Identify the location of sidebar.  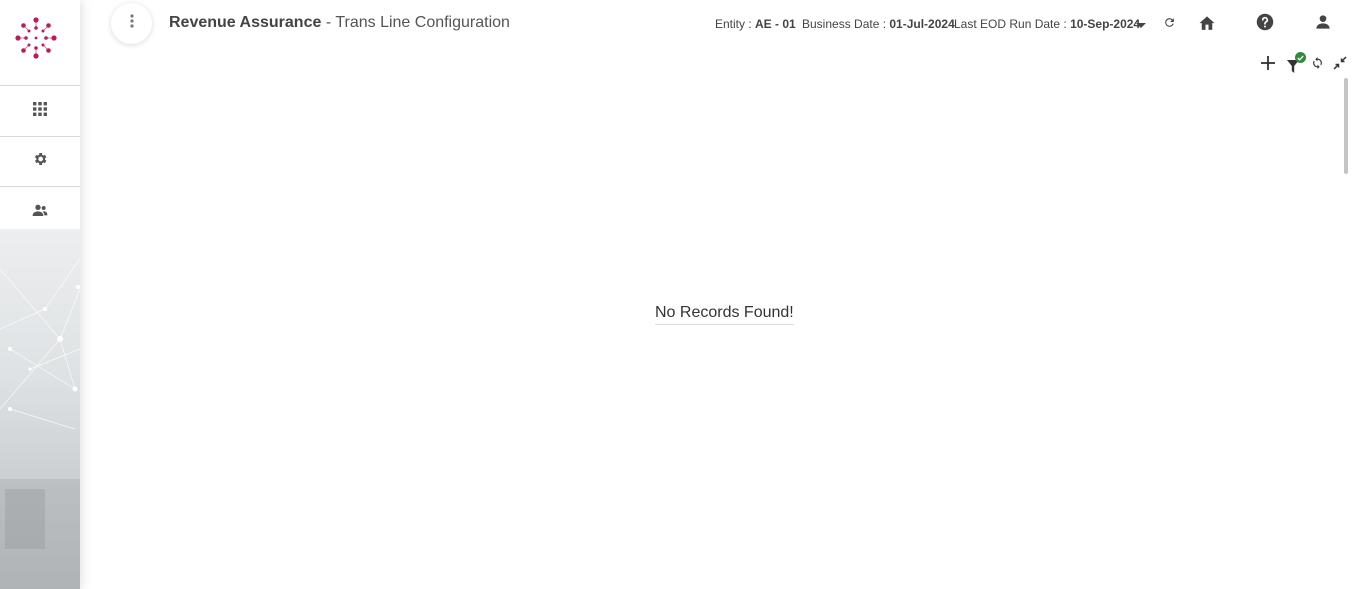
(40, 294).